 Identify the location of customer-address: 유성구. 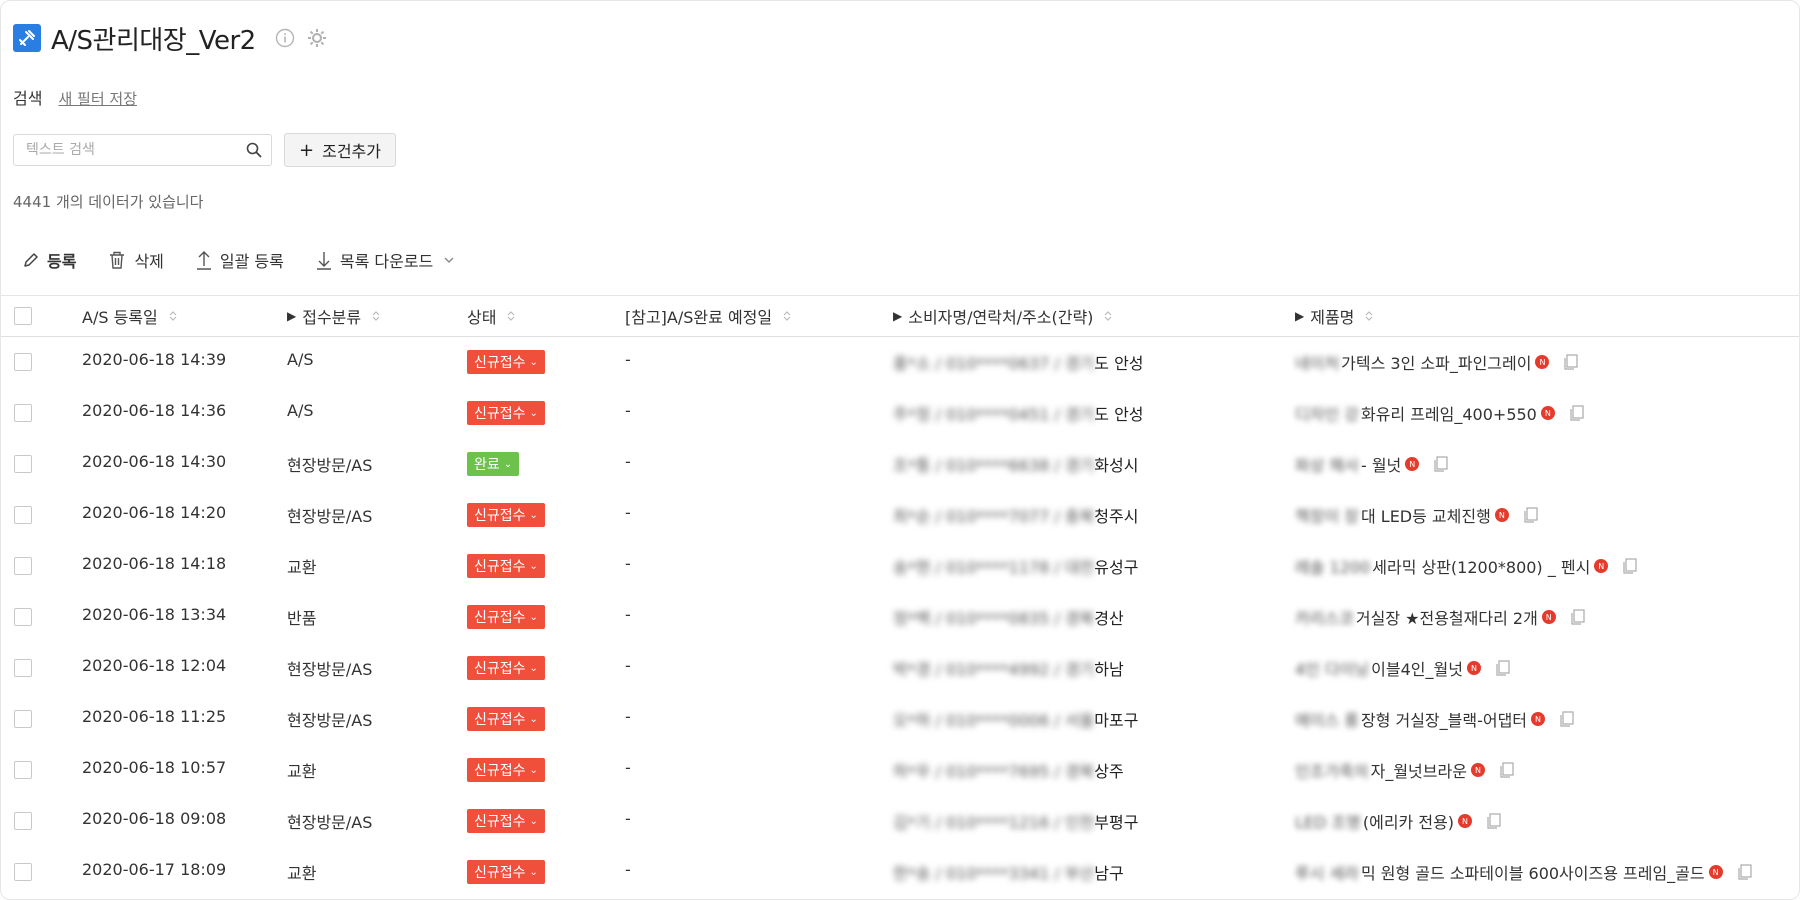
(1116, 567).